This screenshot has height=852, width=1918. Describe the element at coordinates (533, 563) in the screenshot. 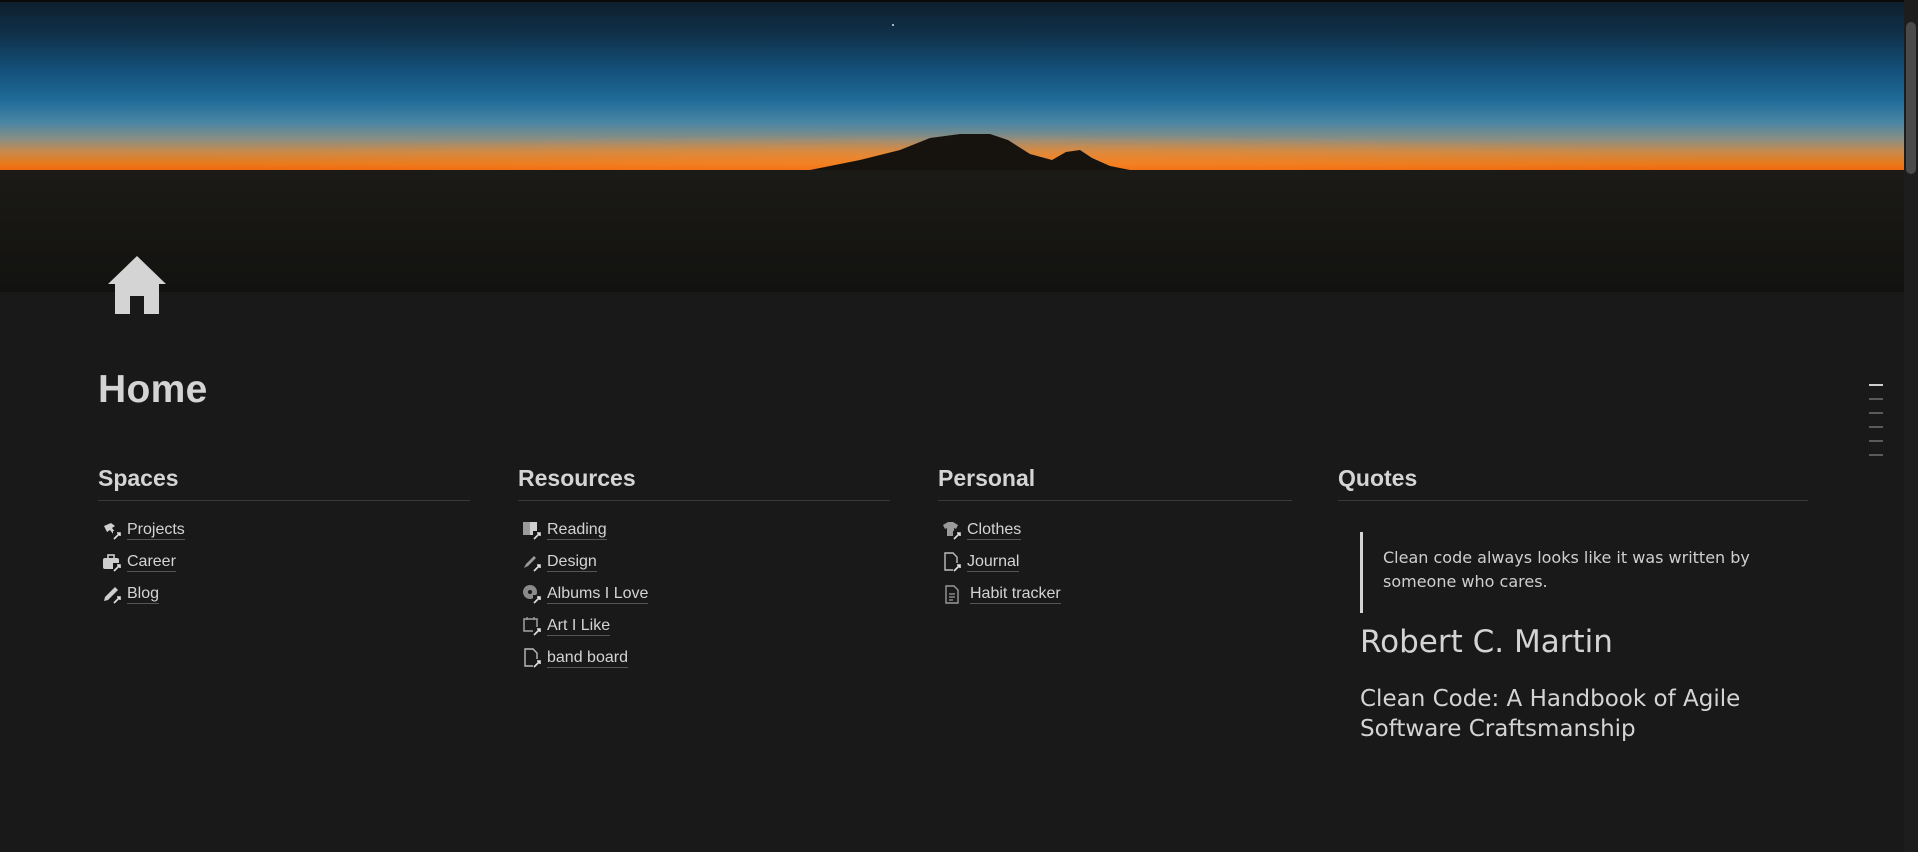

I see `brush-link-icon` at that location.